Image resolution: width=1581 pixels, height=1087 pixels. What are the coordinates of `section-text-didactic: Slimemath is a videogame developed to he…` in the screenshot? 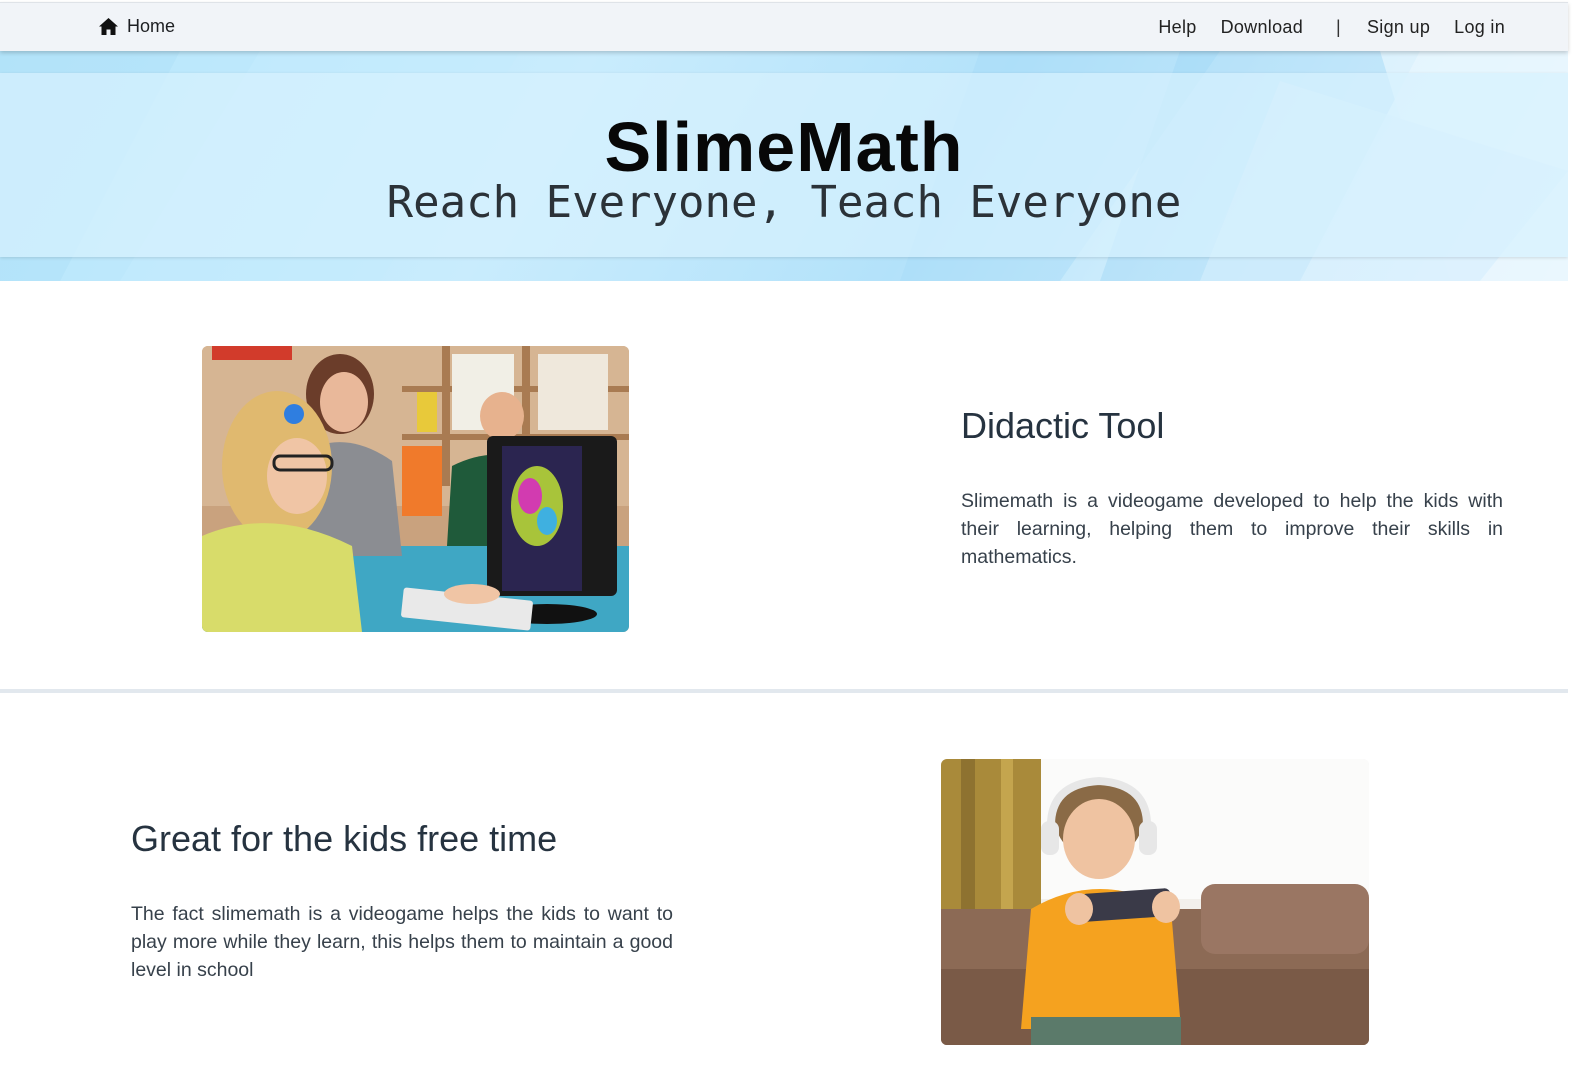 It's located at (1232, 529).